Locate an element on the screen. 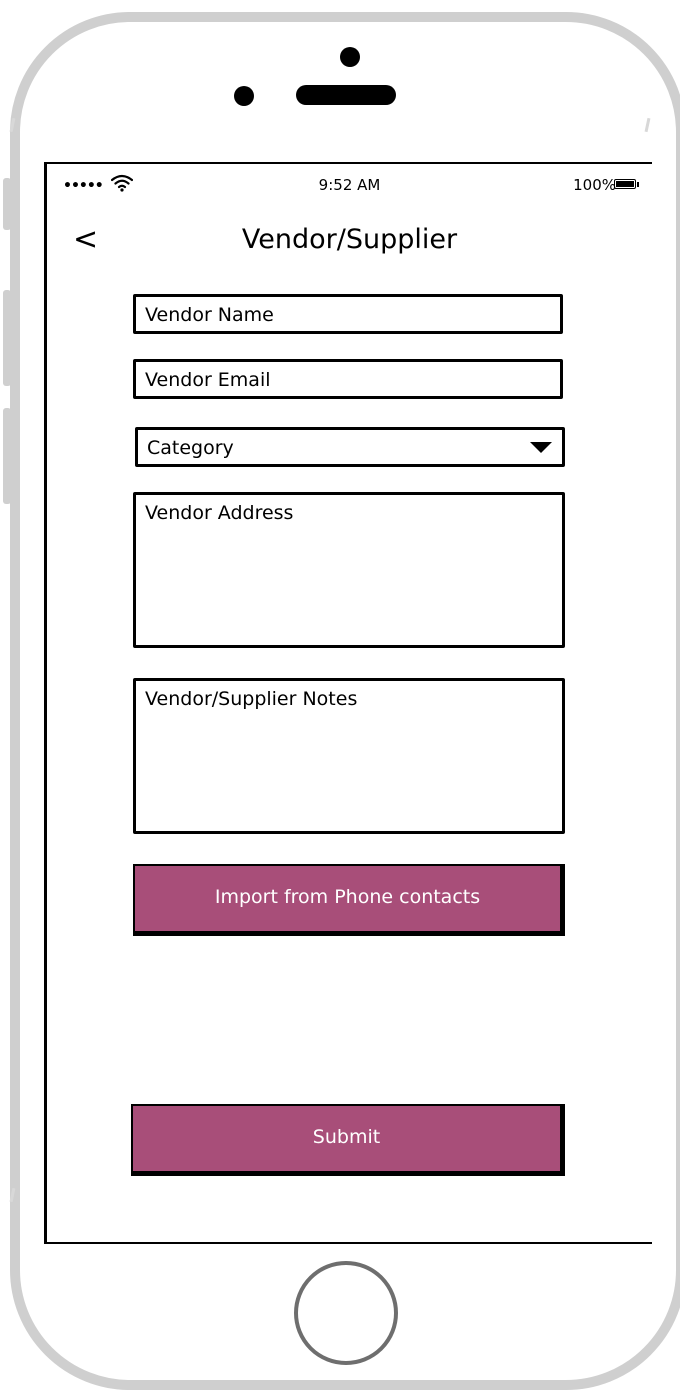  vendor-address-textarea: Vendor Address is located at coordinates (349, 570).